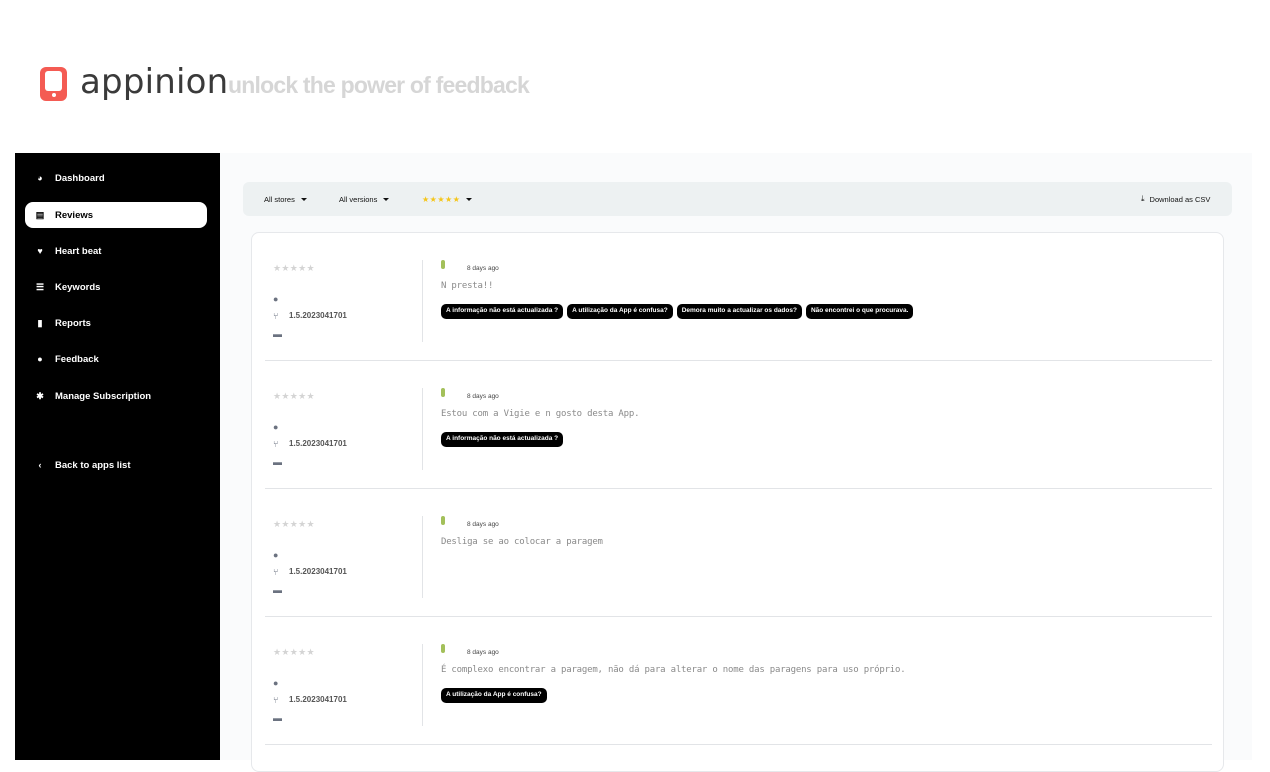 This screenshot has width=1270, height=772. Describe the element at coordinates (116, 323) in the screenshot. I see `sidebar-item-reports: ▮ Reports` at that location.